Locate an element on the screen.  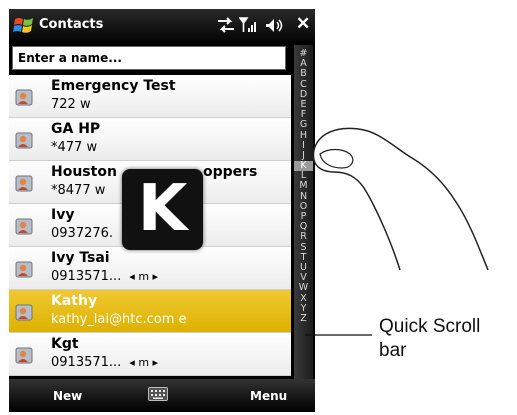
caption-line-1: Quick Scroll is located at coordinates (430, 326).